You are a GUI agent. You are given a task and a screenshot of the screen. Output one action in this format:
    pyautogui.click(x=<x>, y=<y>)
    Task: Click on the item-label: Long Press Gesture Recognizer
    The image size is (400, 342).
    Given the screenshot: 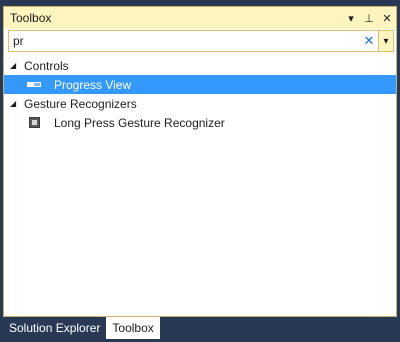 What is the action you would take?
    pyautogui.click(x=139, y=122)
    